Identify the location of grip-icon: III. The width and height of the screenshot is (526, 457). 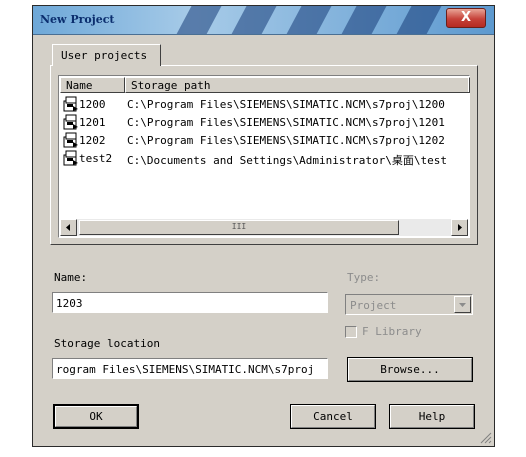
(239, 226).